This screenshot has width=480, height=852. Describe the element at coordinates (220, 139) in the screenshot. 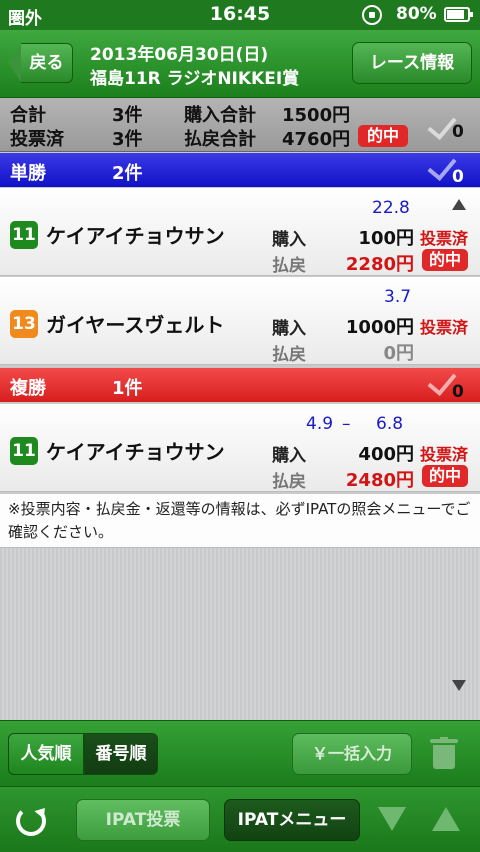

I see `payout-total-label: 払戻合計` at that location.